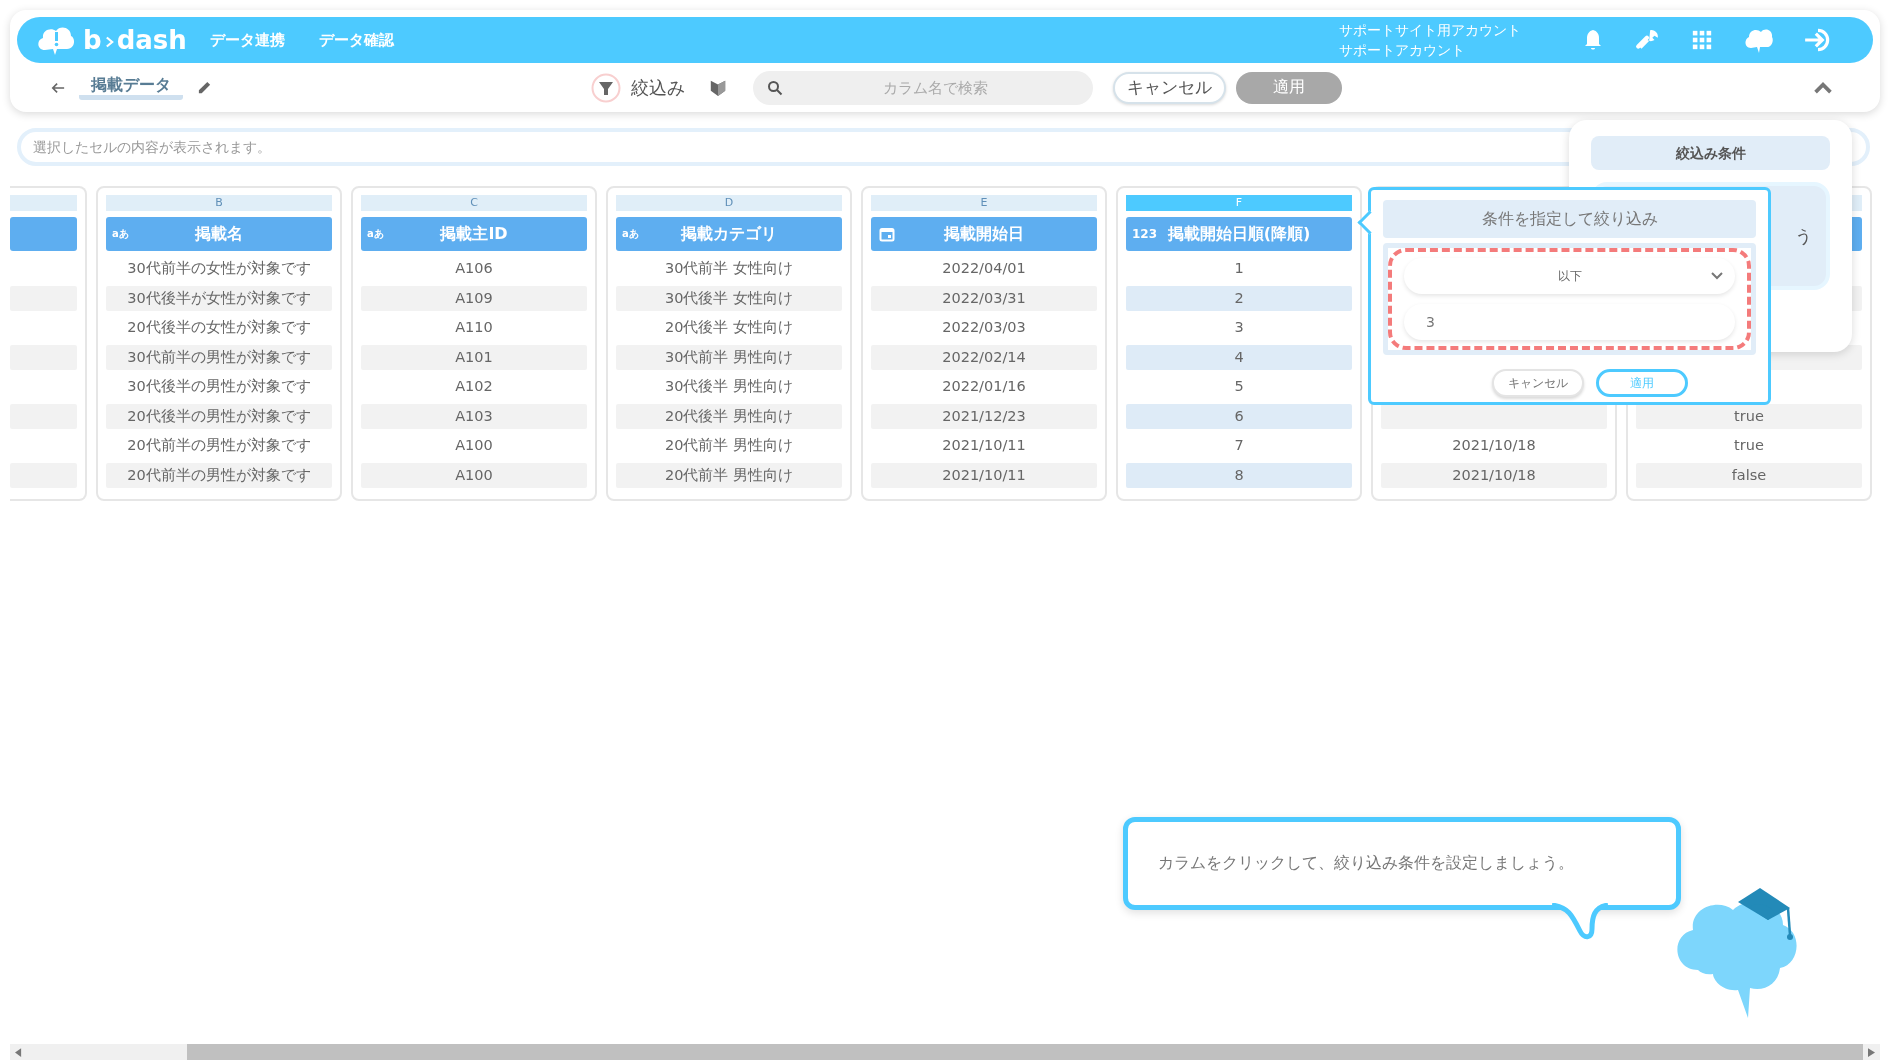 This screenshot has height=1063, width=1890. Describe the element at coordinates (729, 327) in the screenshot. I see `table-cell-text: 20代後半 女性向け` at that location.